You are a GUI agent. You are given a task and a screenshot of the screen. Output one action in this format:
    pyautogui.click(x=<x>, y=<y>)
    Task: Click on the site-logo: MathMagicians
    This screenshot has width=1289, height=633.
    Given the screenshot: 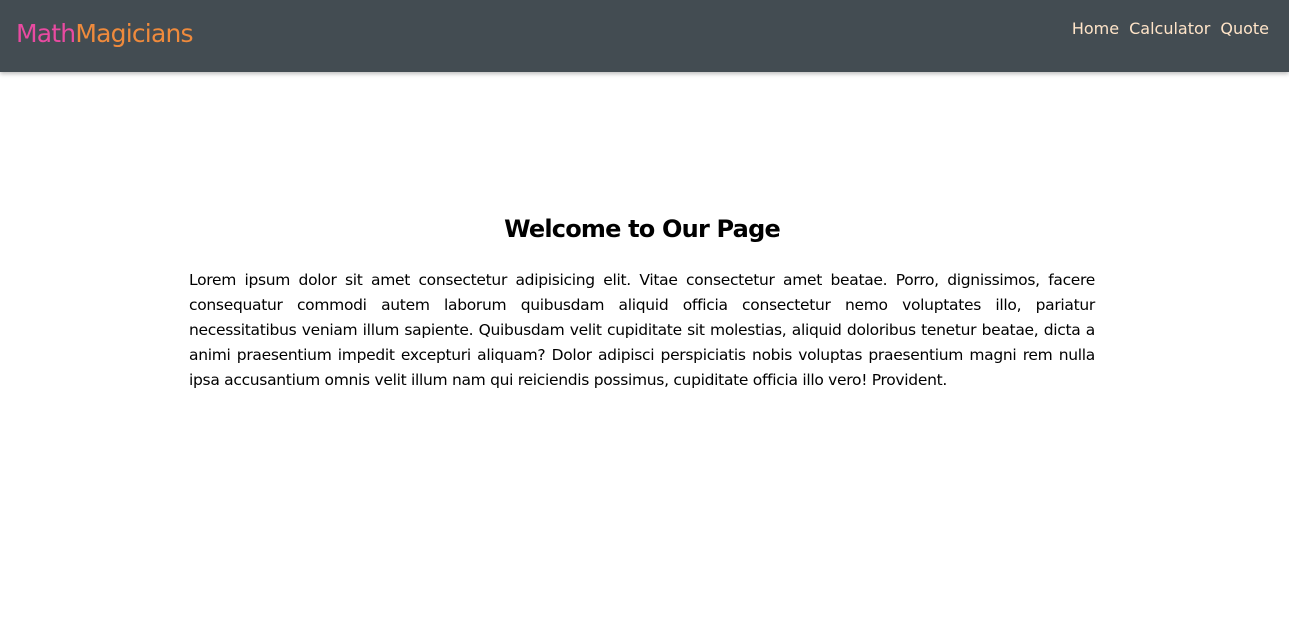 What is the action you would take?
    pyautogui.click(x=105, y=34)
    